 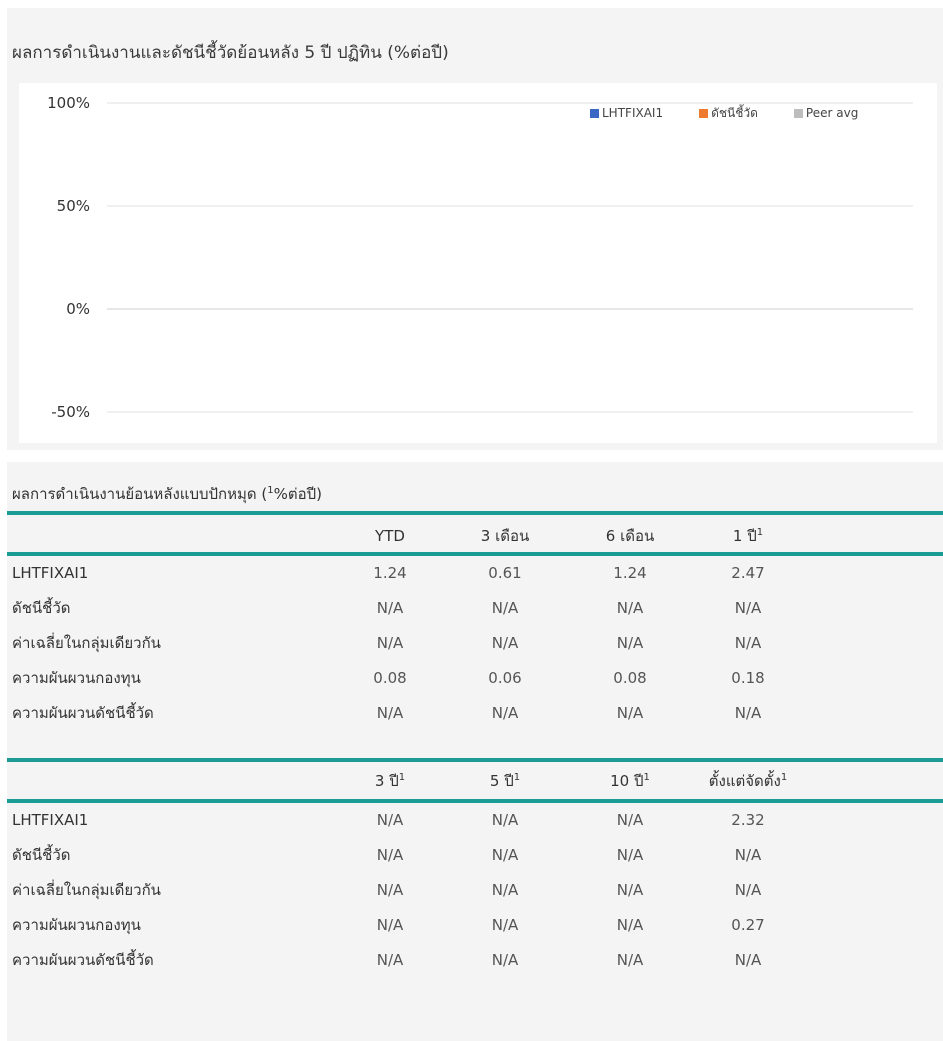 What do you see at coordinates (73, 206) in the screenshot?
I see `y-tick-label: 50%` at bounding box center [73, 206].